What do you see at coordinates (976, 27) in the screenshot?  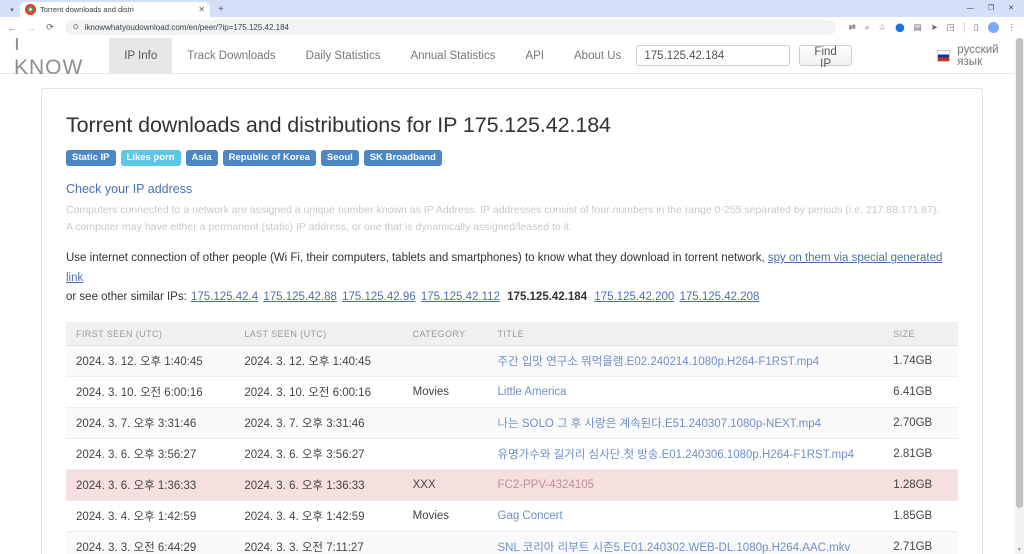 I see `side-panel-icon: ▯` at bounding box center [976, 27].